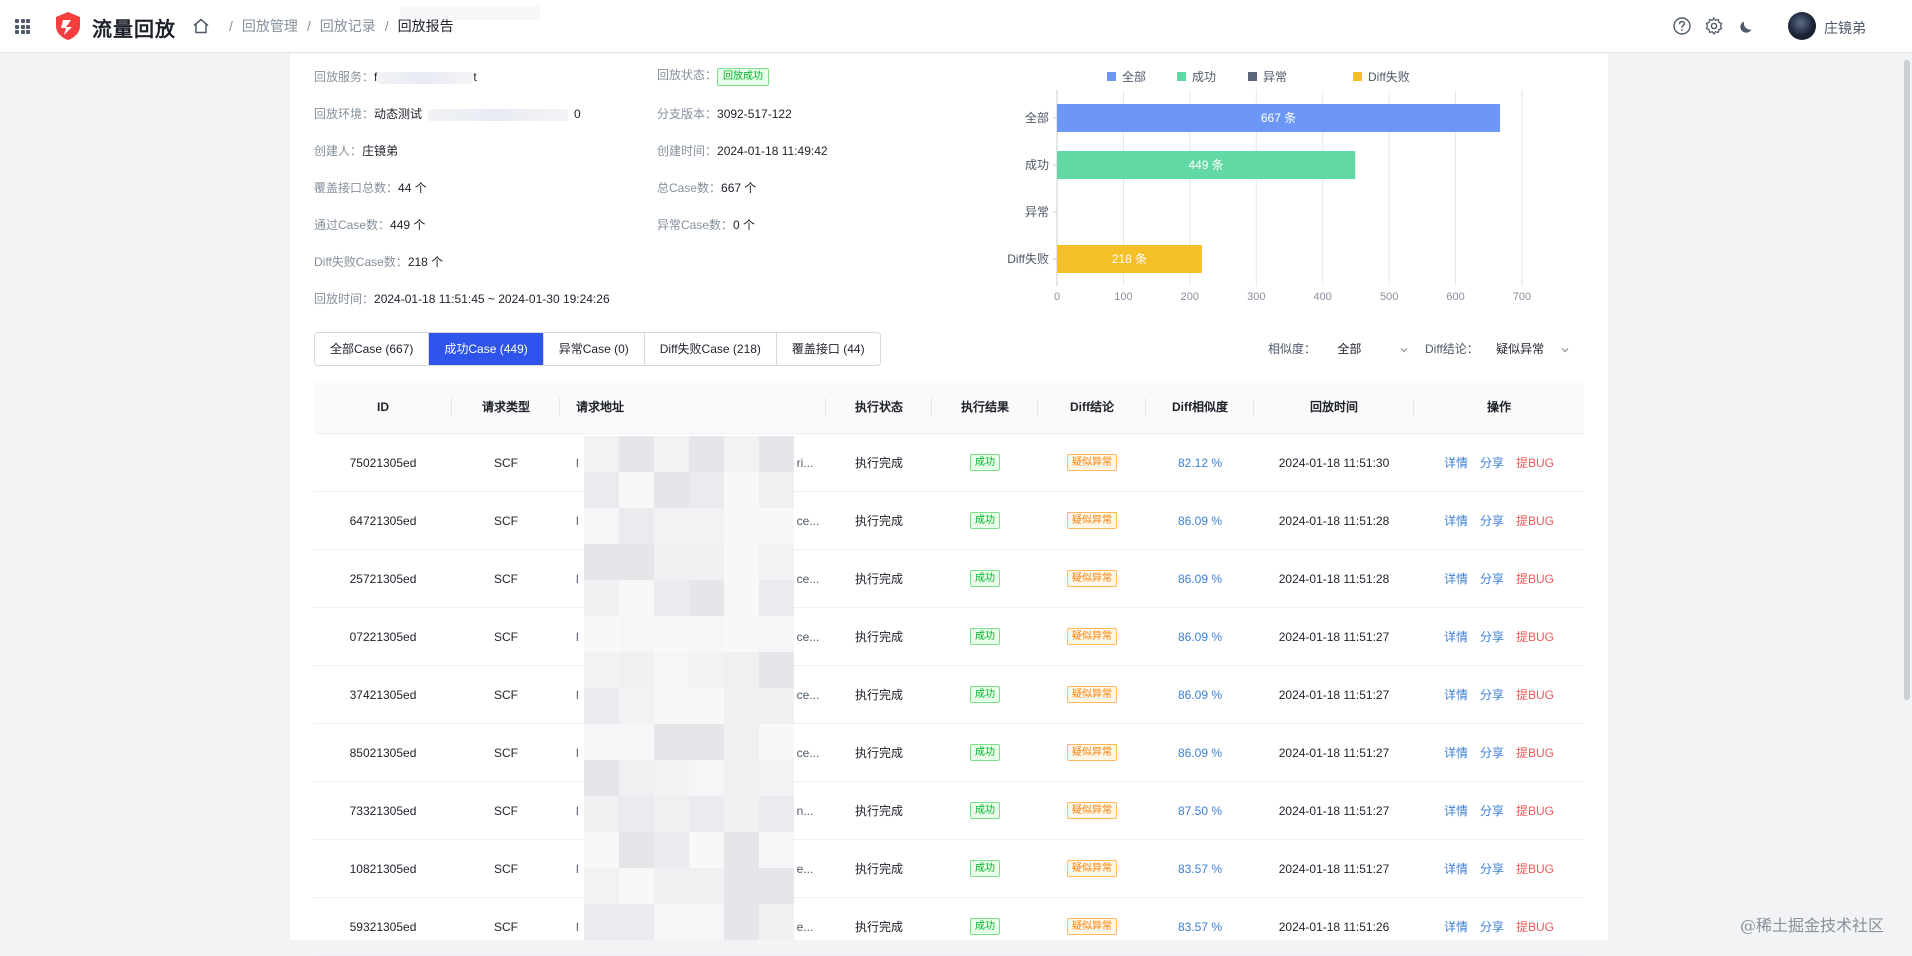 This screenshot has width=1912, height=956. Describe the element at coordinates (879, 407) in the screenshot. I see `column-header-exec-status: 执行状态` at that location.